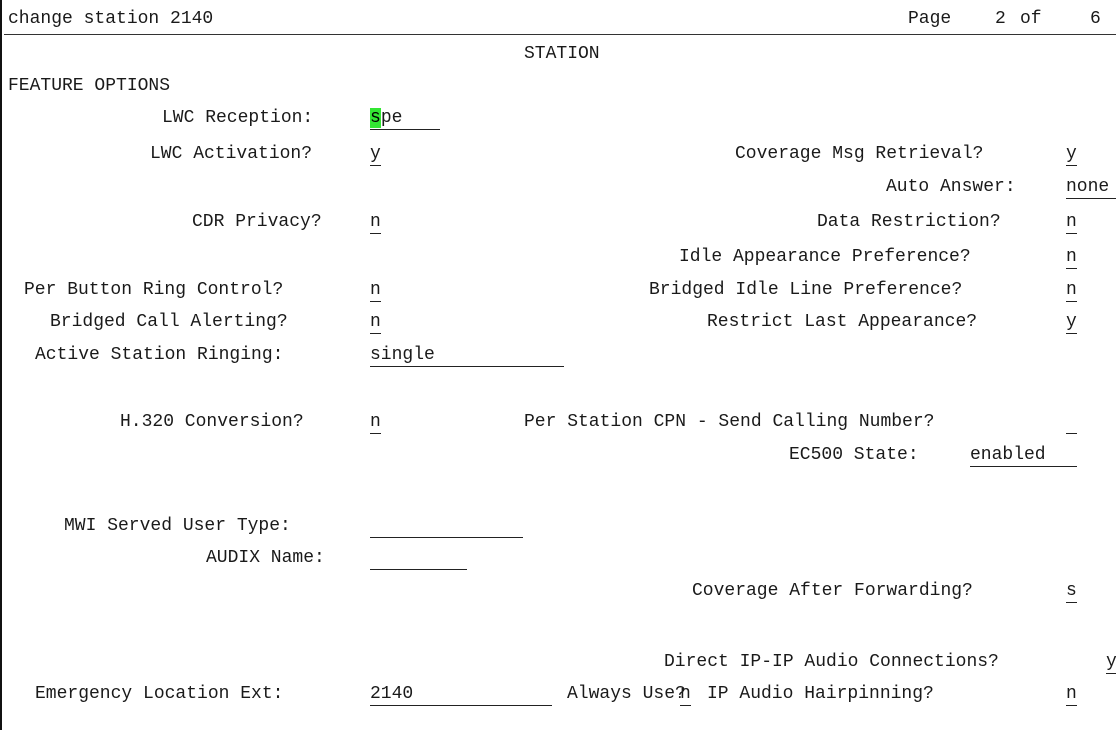 The image size is (1116, 730). I want to click on emergency-ext-label: Emergency Location Ext:, so click(159, 694).